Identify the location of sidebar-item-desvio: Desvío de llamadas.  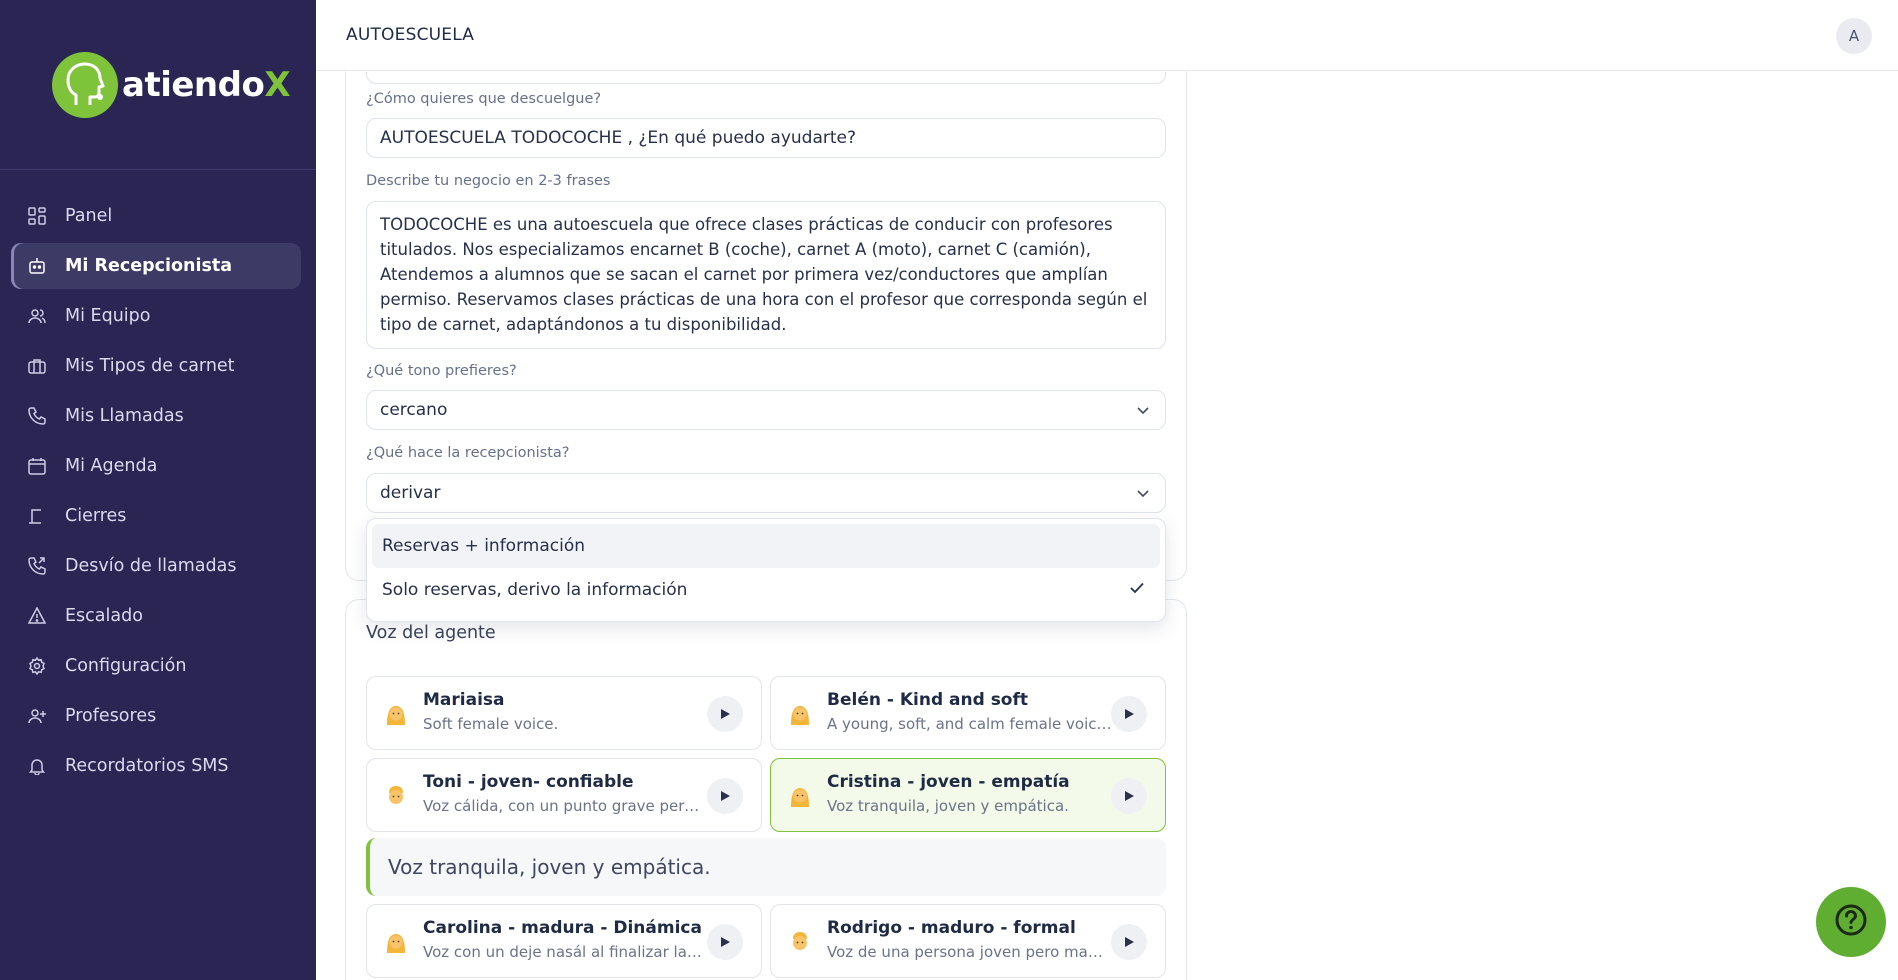
(156, 566).